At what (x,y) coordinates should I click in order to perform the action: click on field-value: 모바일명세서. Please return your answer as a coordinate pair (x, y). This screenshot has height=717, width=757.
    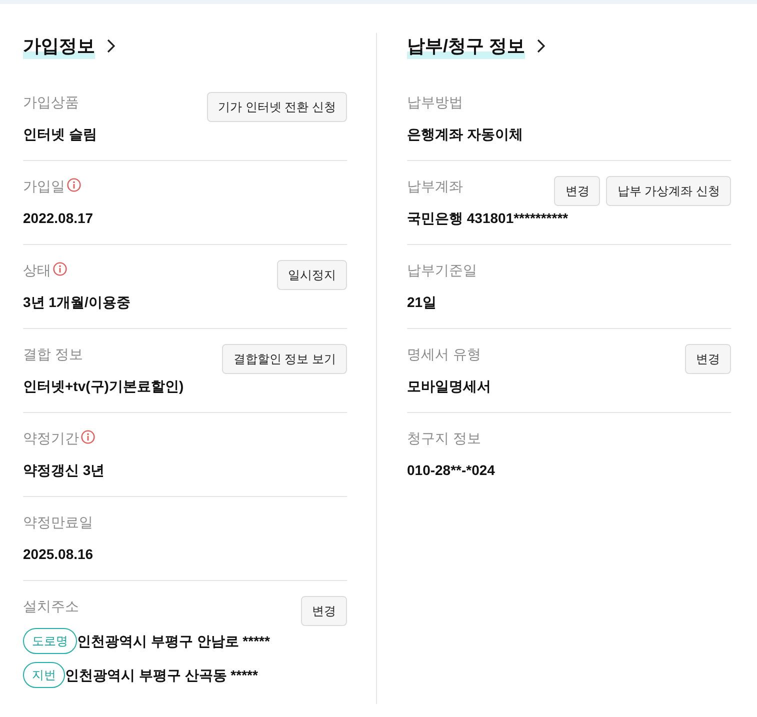
    Looking at the image, I should click on (449, 386).